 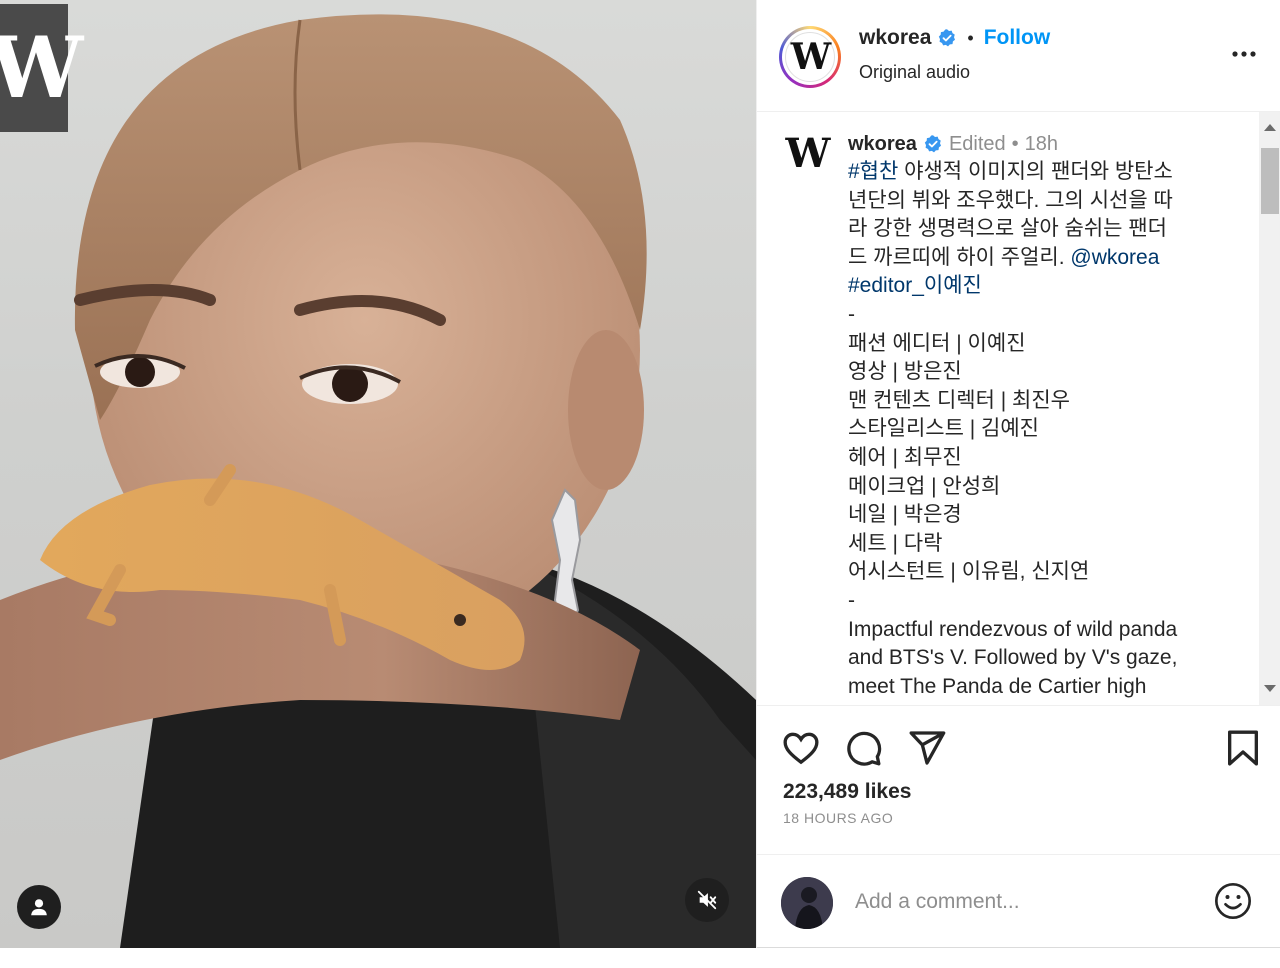 I want to click on post-header: W wkorea • Follow Original audio, so click(x=1018, y=56).